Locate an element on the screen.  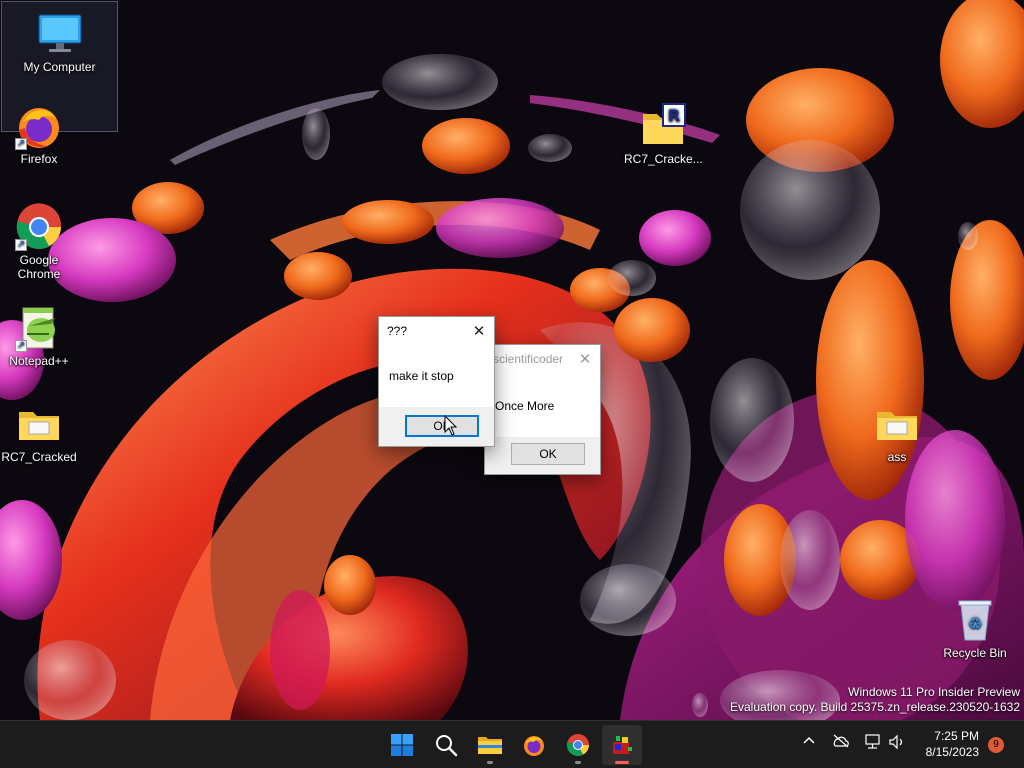
desktop-icon-google-chrome: ↗ Google Chrome is located at coordinates (39, 242).